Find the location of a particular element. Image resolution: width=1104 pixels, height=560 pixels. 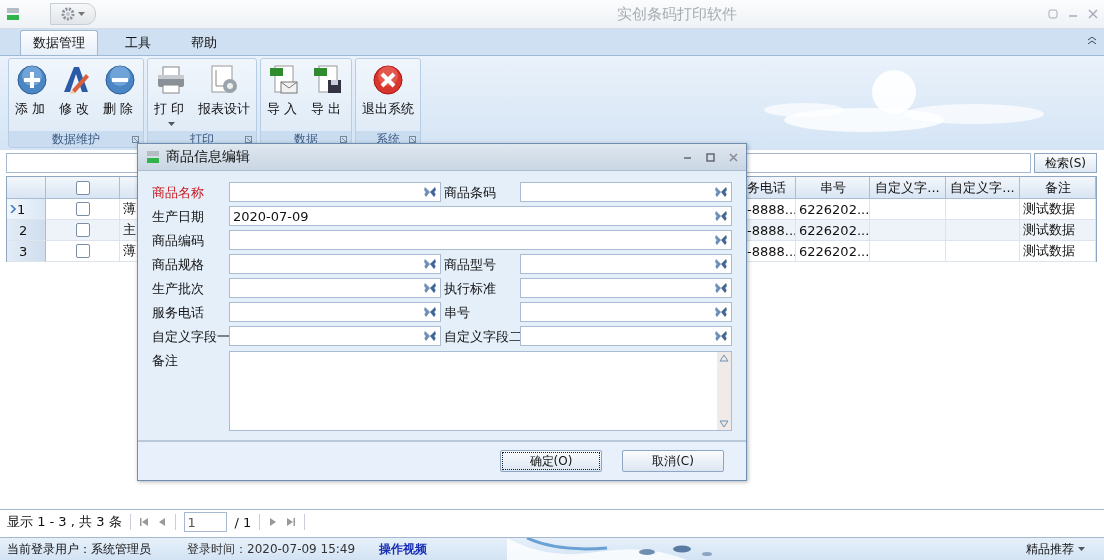

page-field: 1 is located at coordinates (205, 522).